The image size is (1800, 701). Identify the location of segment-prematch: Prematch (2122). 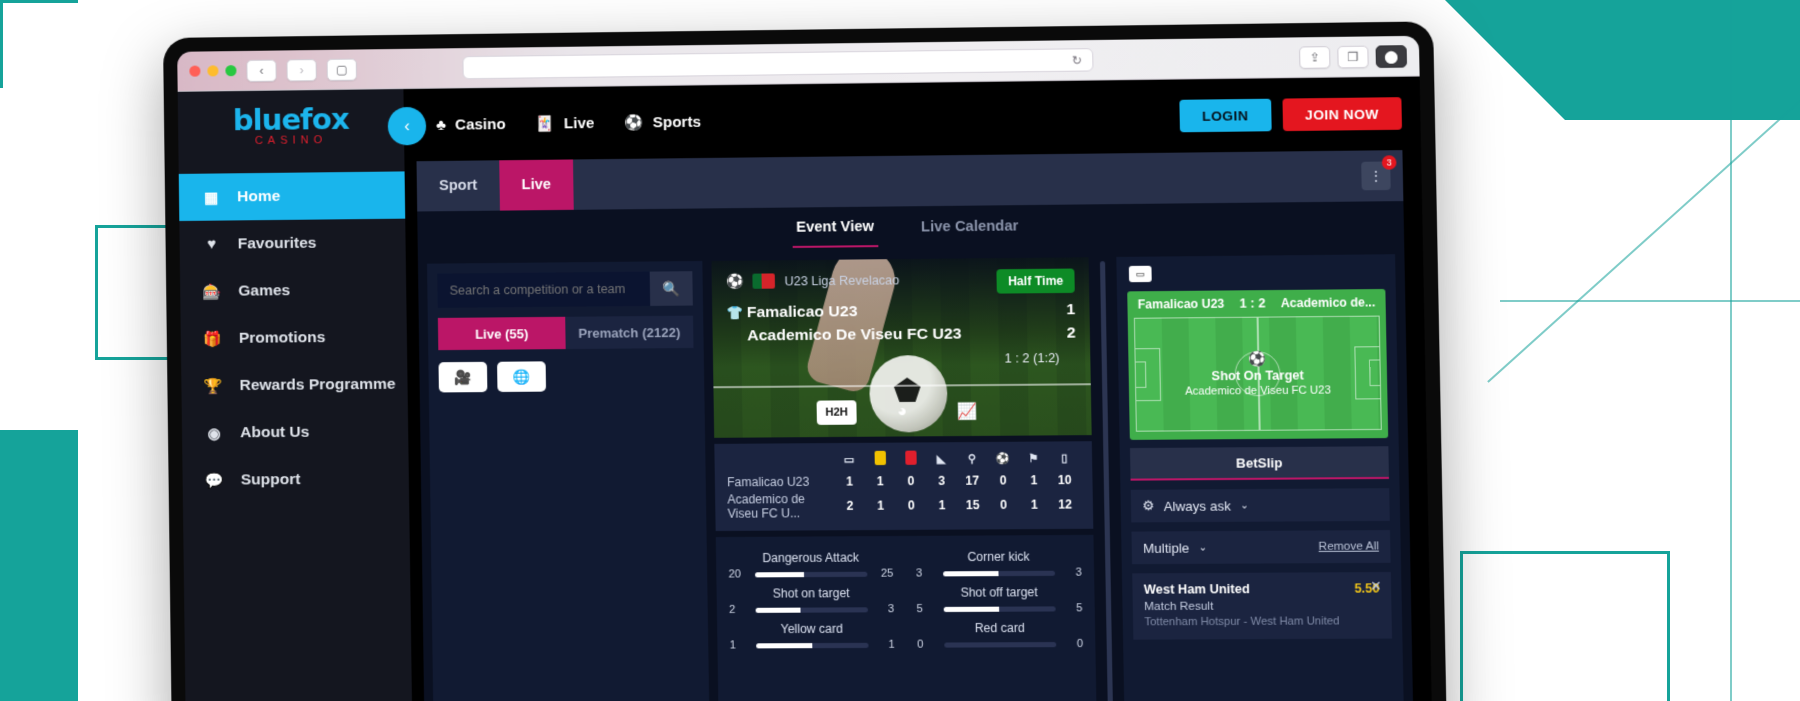
(629, 332).